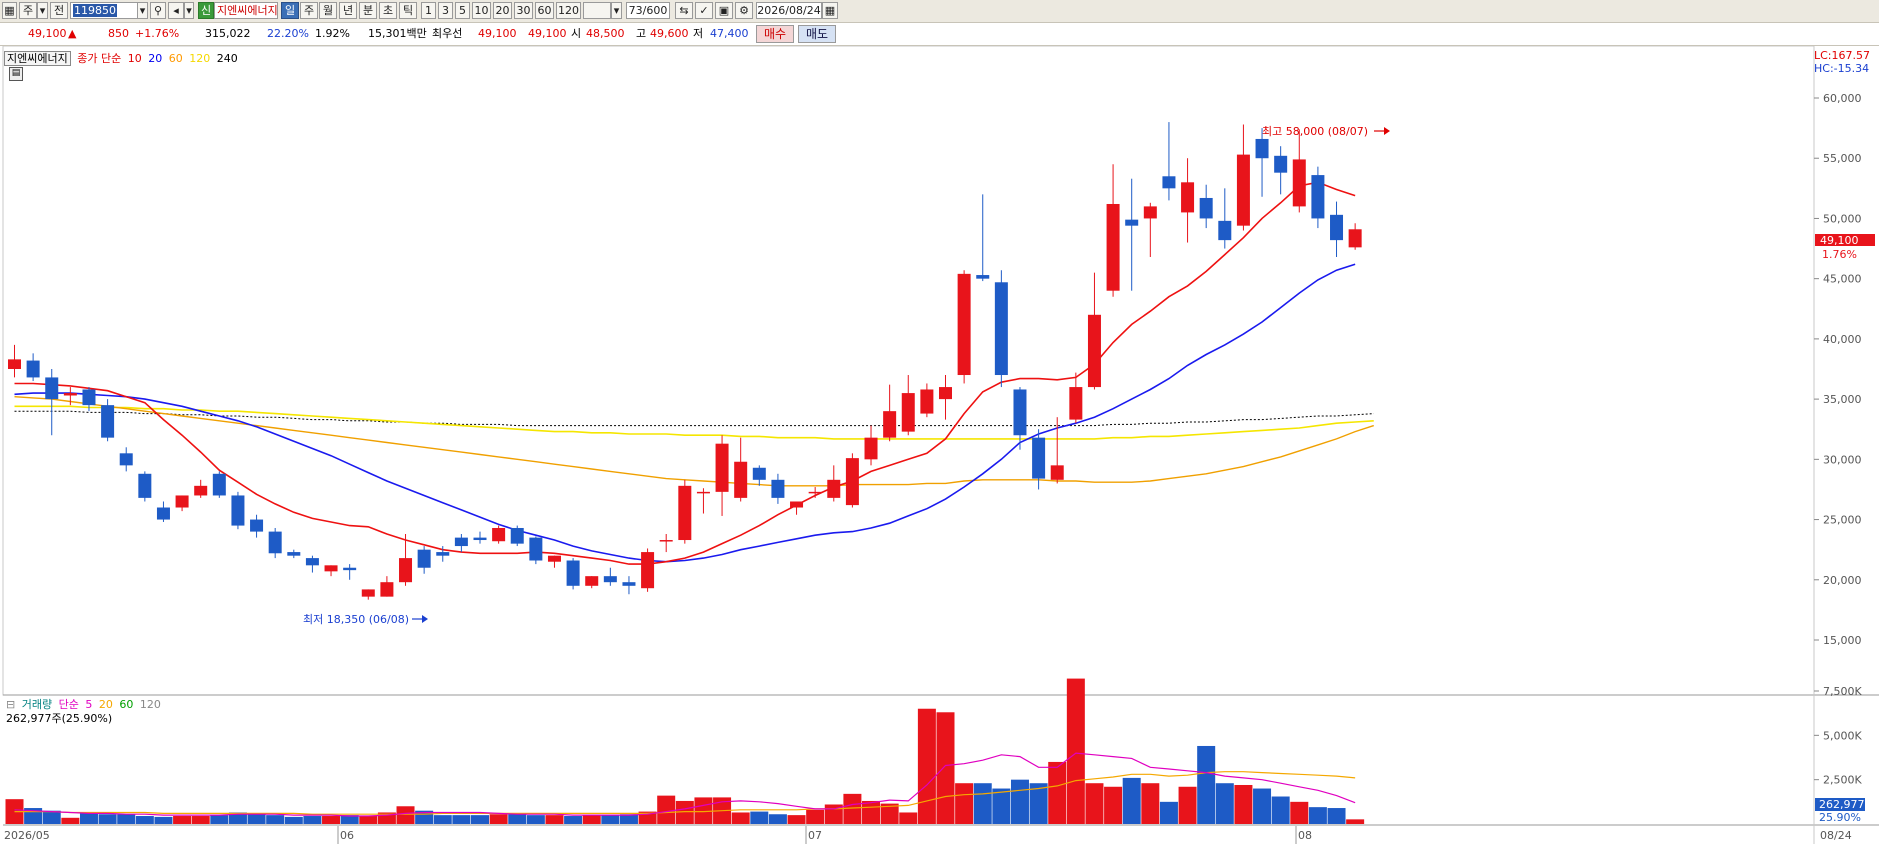  I want to click on market-select: 주, so click(28, 10).